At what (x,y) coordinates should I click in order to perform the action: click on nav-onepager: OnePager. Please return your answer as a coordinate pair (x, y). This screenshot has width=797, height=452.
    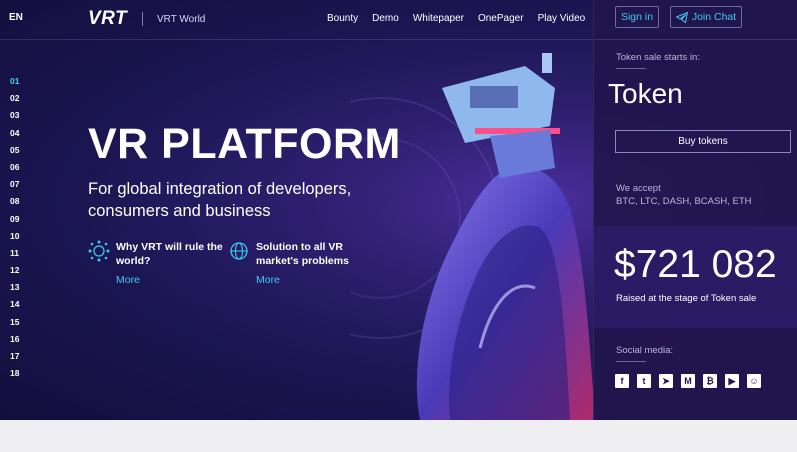
    Looking at the image, I should click on (501, 18).